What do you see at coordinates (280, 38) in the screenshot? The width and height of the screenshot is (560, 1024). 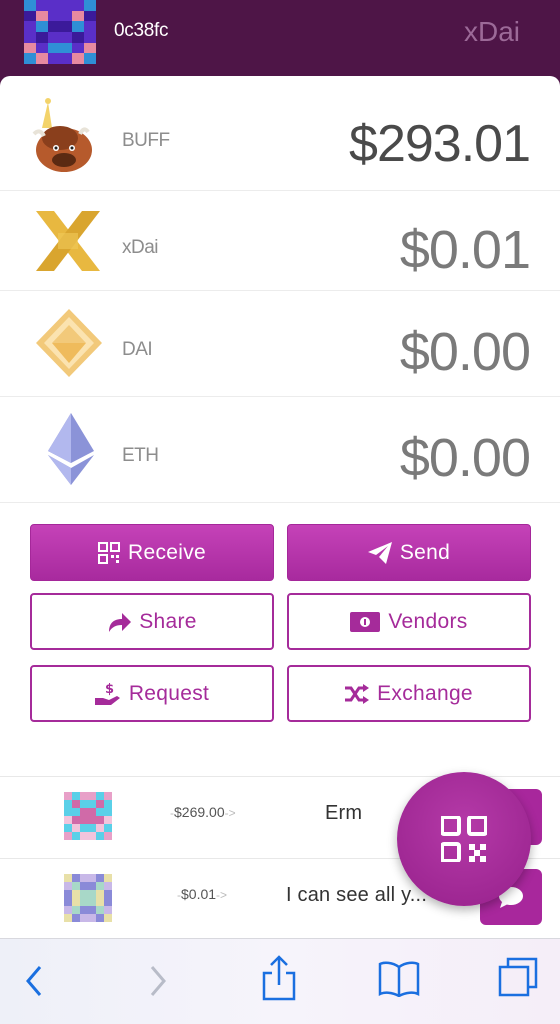 I see `app-header: 0c38fc xDai` at bounding box center [280, 38].